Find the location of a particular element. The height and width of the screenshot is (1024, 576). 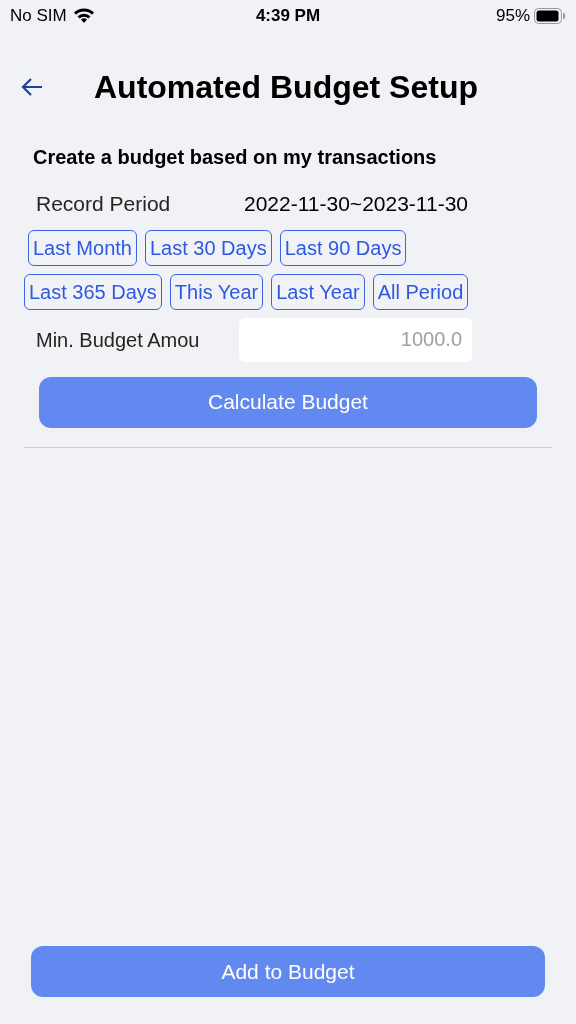

section-heading: Create a budget based on my transactions is located at coordinates (235, 157).